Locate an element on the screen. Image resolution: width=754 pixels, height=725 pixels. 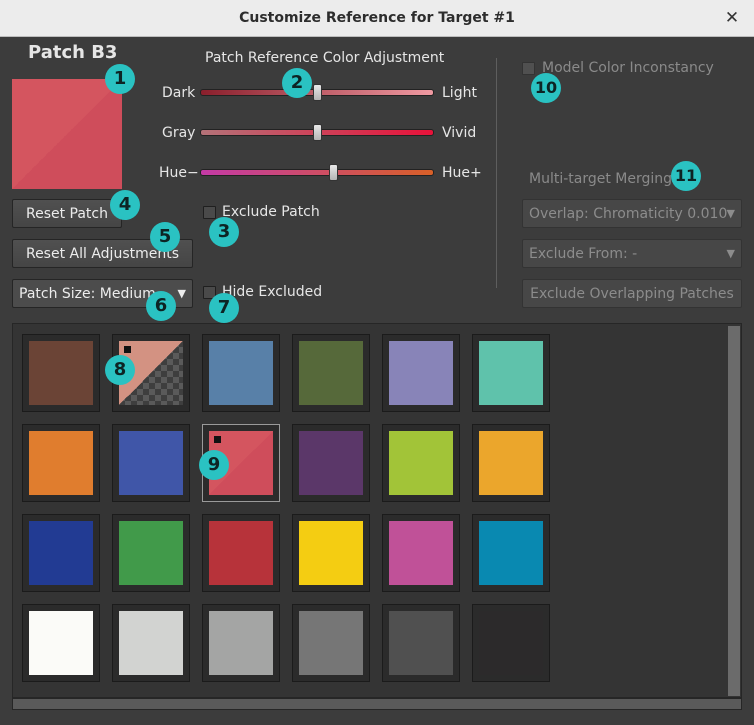
multi-target-merging-heading: Multi-target Merging is located at coordinates (601, 179).